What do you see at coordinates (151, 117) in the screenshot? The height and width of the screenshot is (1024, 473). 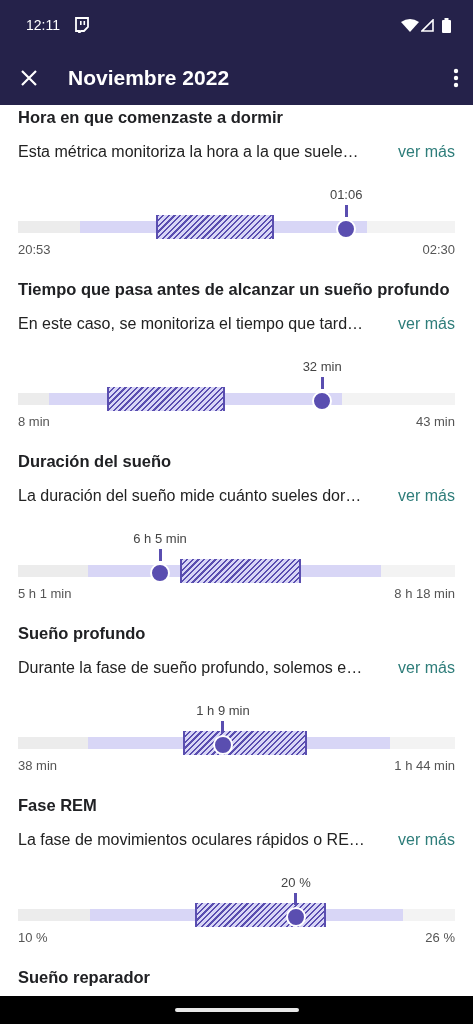 I see `section-title: Hora en que comenzaste a dormir` at bounding box center [151, 117].